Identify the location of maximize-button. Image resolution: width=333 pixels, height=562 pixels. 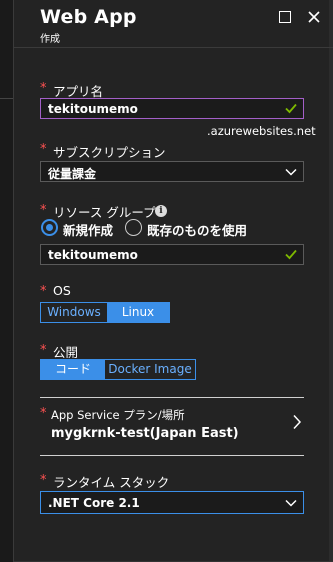
(285, 17).